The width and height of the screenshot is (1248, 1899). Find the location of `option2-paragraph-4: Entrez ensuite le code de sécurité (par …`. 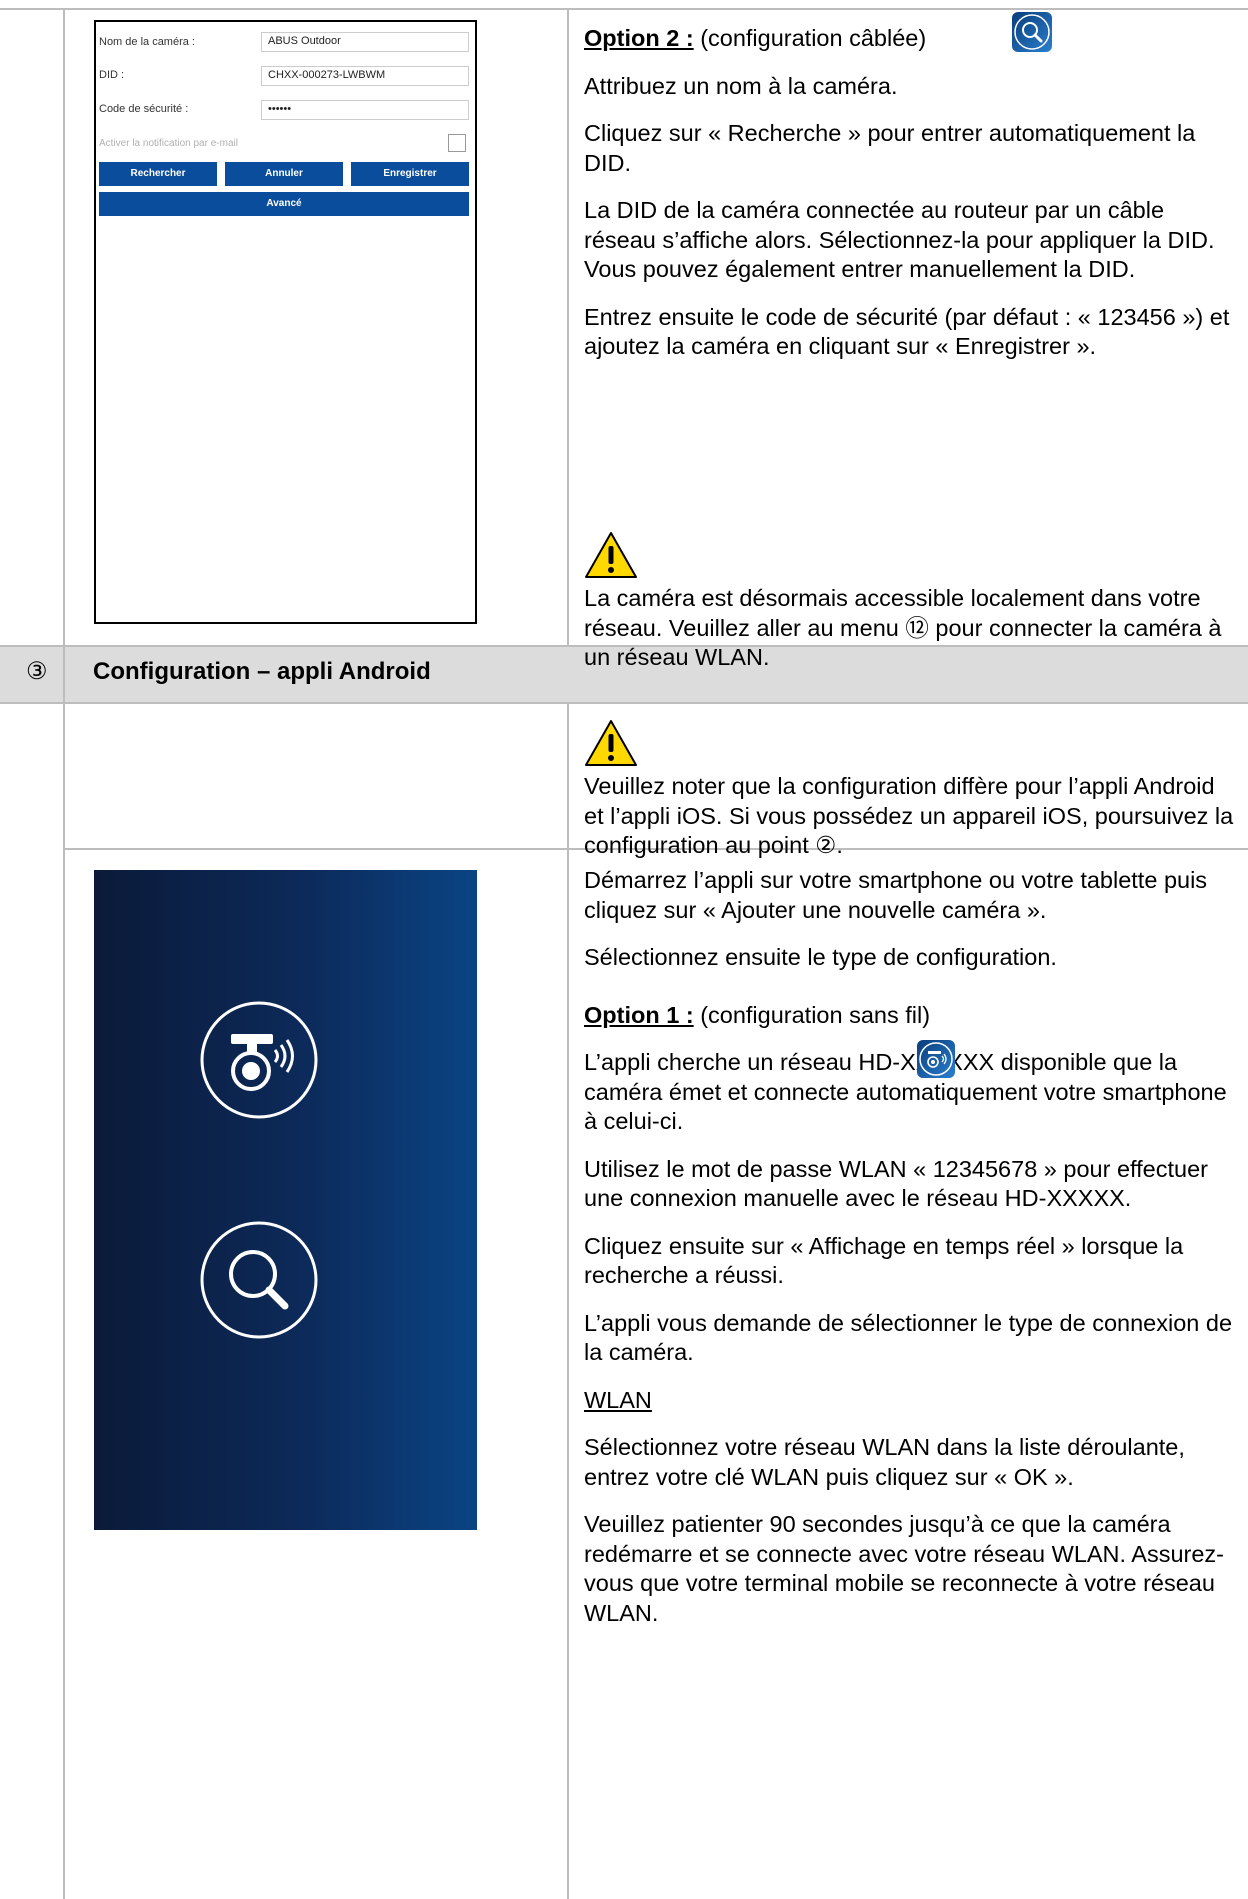

option2-paragraph-4: Entrez ensuite le code de sécurité (par … is located at coordinates (907, 331).